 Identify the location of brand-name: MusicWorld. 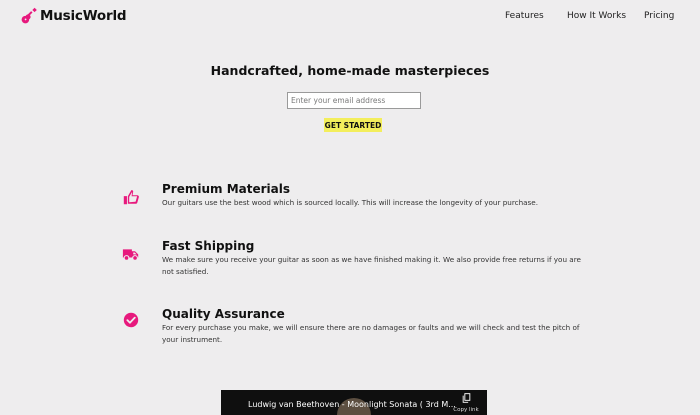
(83, 16).